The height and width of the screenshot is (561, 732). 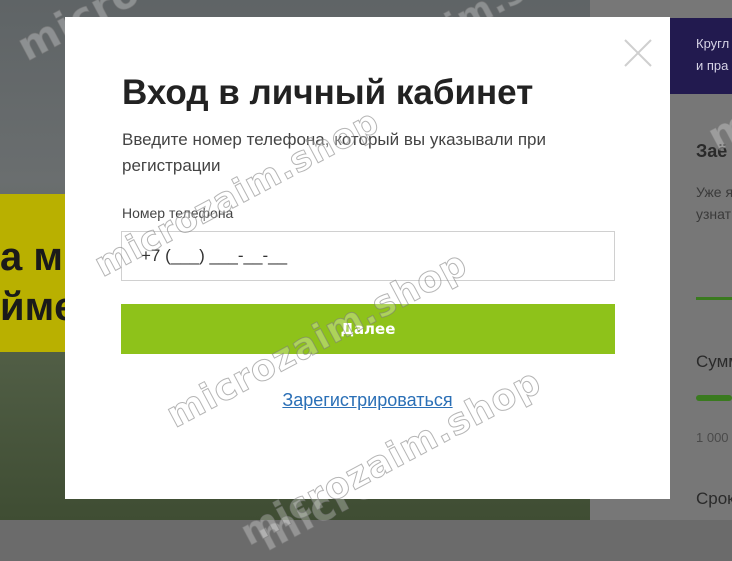 I want to click on right-divider, so click(x=714, y=298).